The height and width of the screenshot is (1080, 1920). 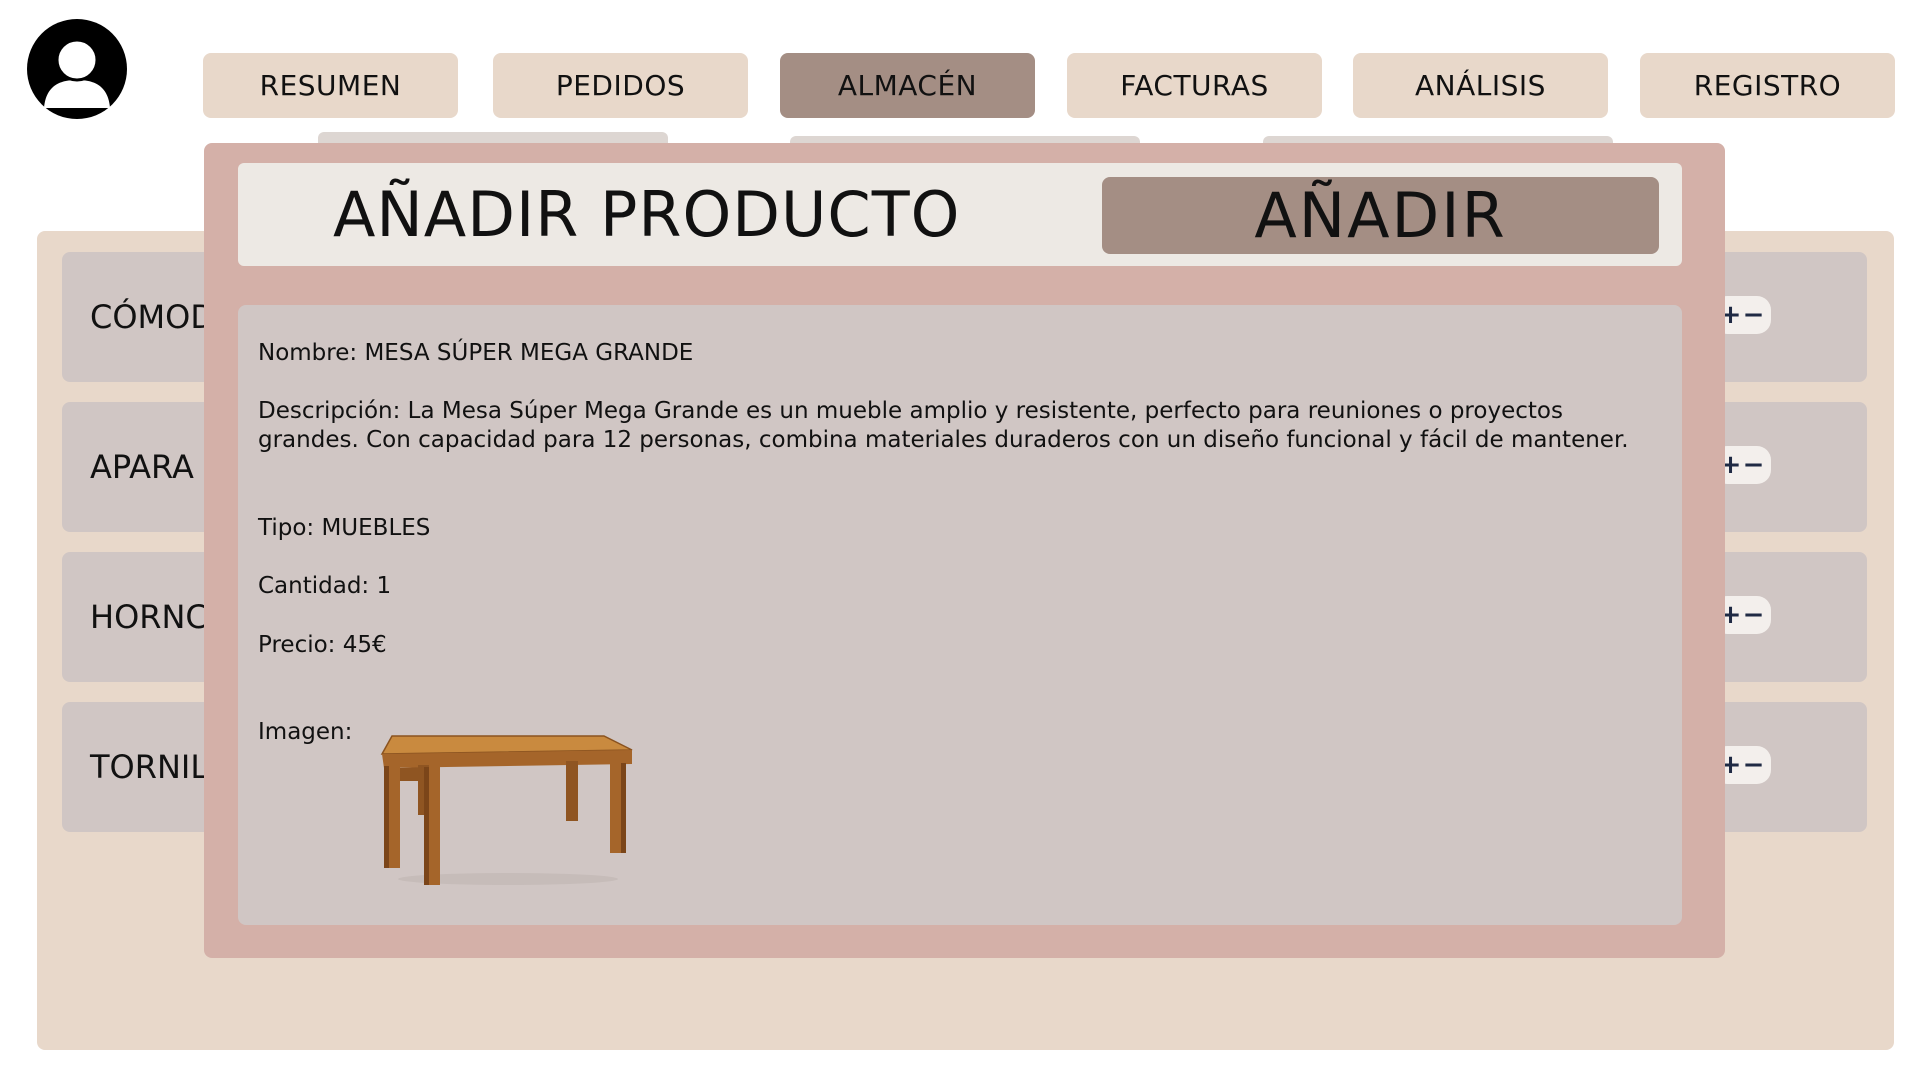 I want to click on tab-facturas: FACTURAS, so click(x=1194, y=85).